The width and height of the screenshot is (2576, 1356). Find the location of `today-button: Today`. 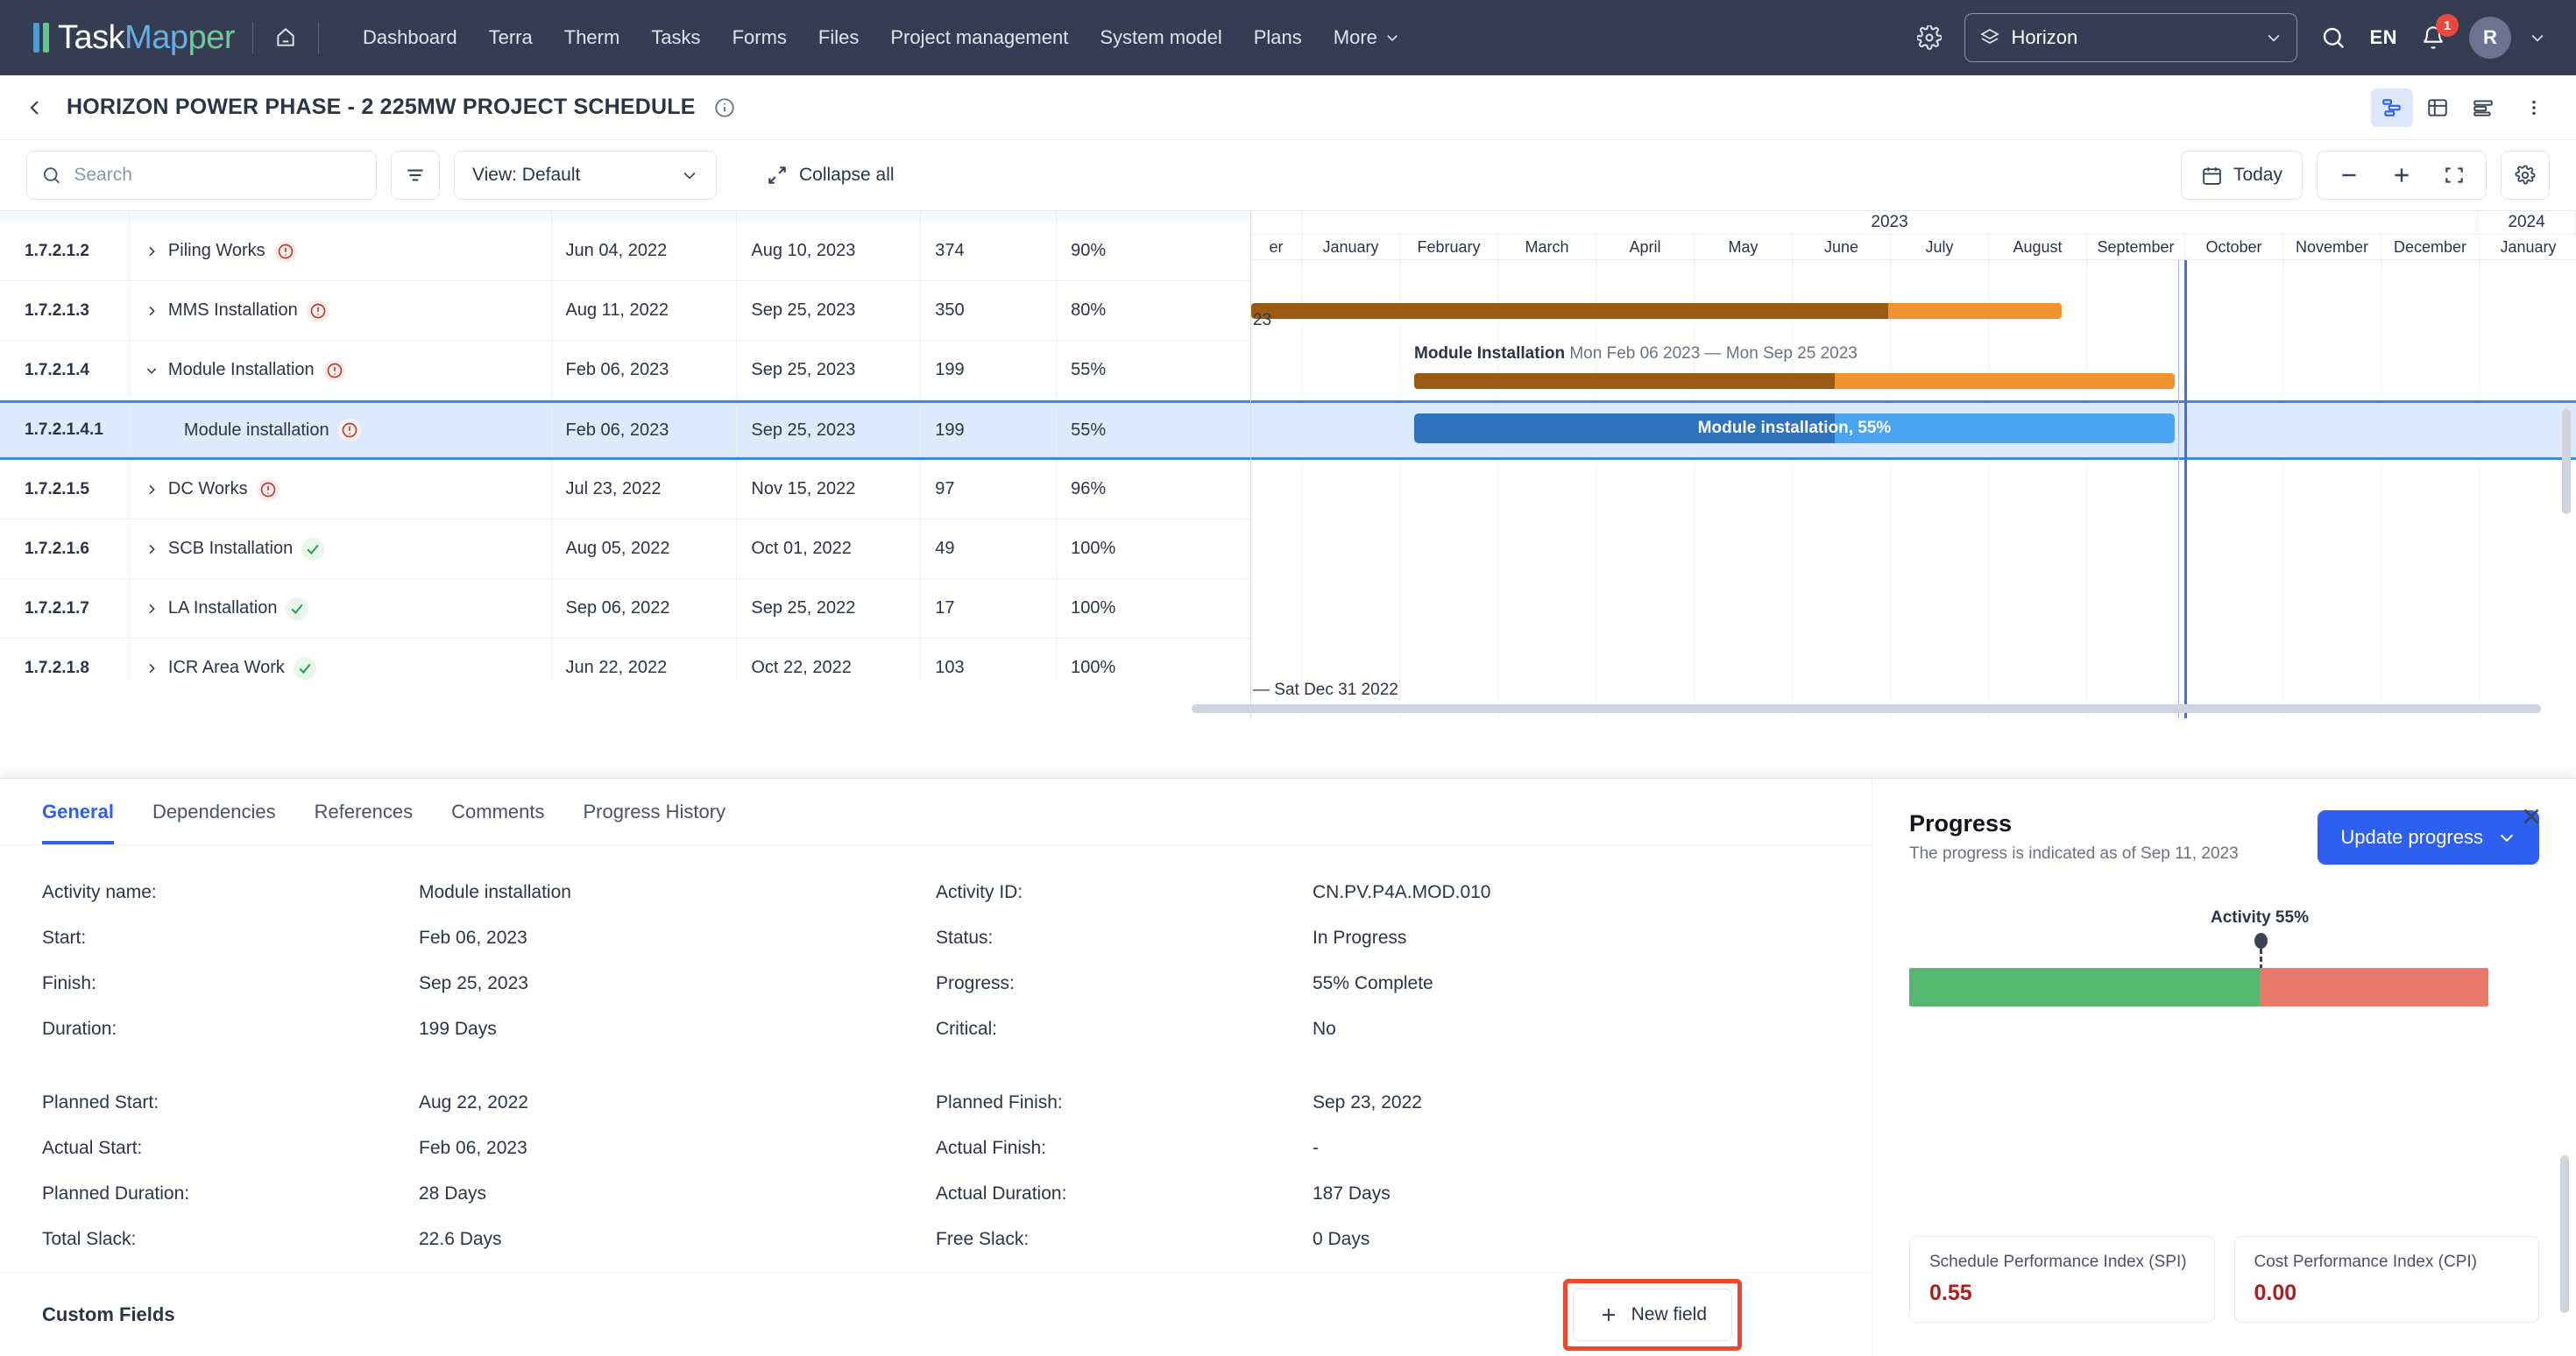

today-button: Today is located at coordinates (2241, 175).